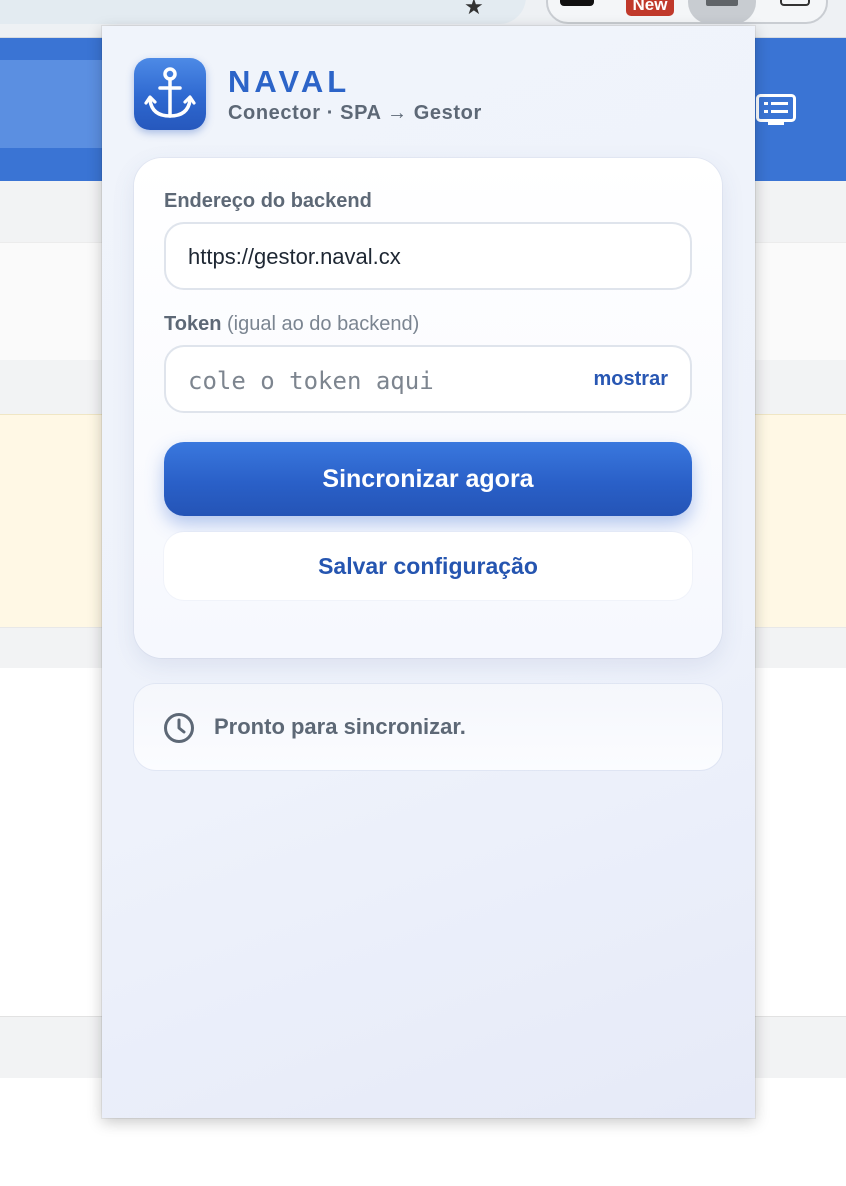 The image size is (846, 1186). I want to click on token-label: Token (igual ao do backend), so click(291, 324).